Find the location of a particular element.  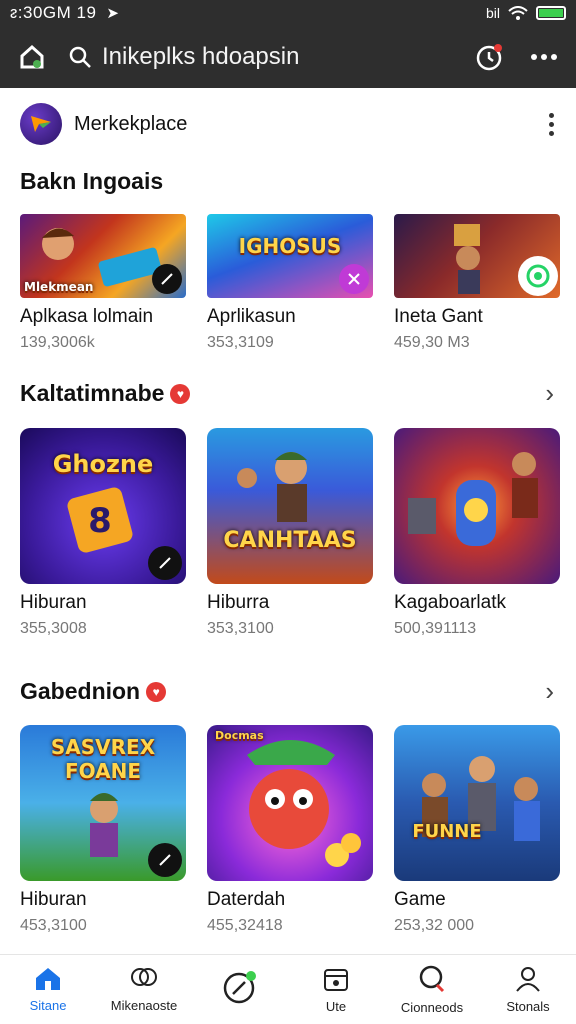

app-meta: 500,391113 is located at coordinates (435, 628).